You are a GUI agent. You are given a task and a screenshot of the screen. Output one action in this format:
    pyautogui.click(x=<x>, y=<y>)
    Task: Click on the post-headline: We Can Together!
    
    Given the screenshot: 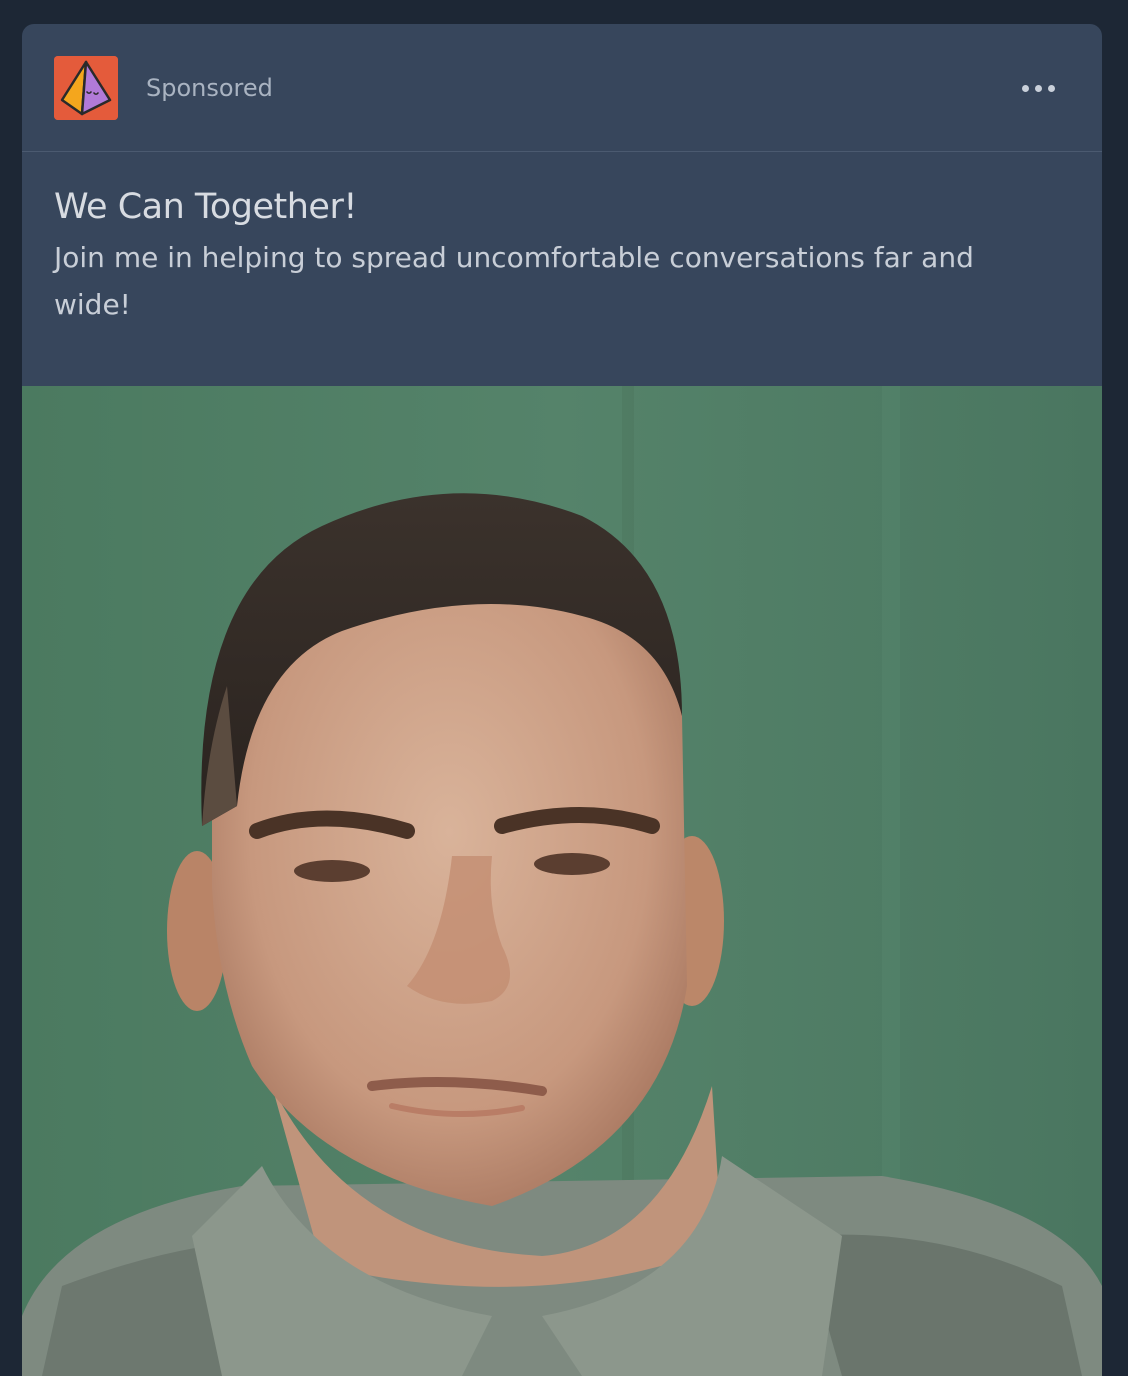 What is the action you would take?
    pyautogui.click(x=205, y=207)
    